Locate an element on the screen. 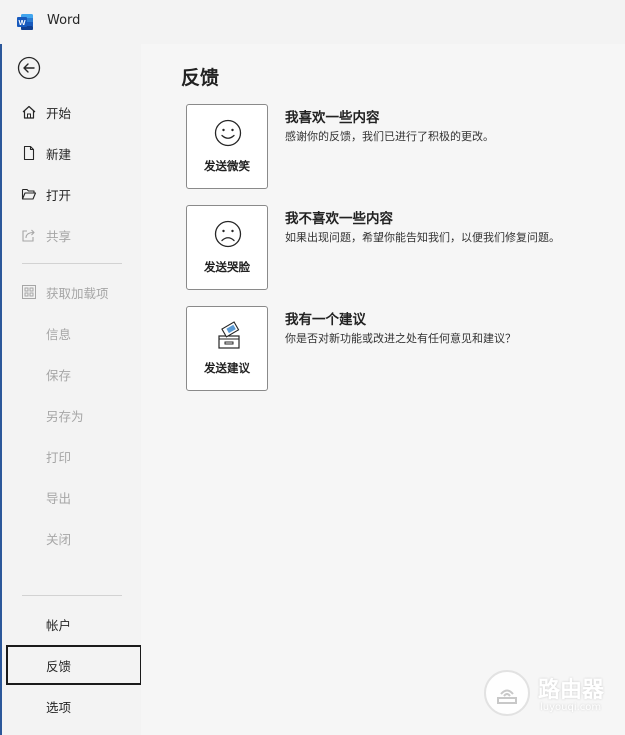 The height and width of the screenshot is (735, 625). sidebar-item-feedback: 反馈 is located at coordinates (74, 665).